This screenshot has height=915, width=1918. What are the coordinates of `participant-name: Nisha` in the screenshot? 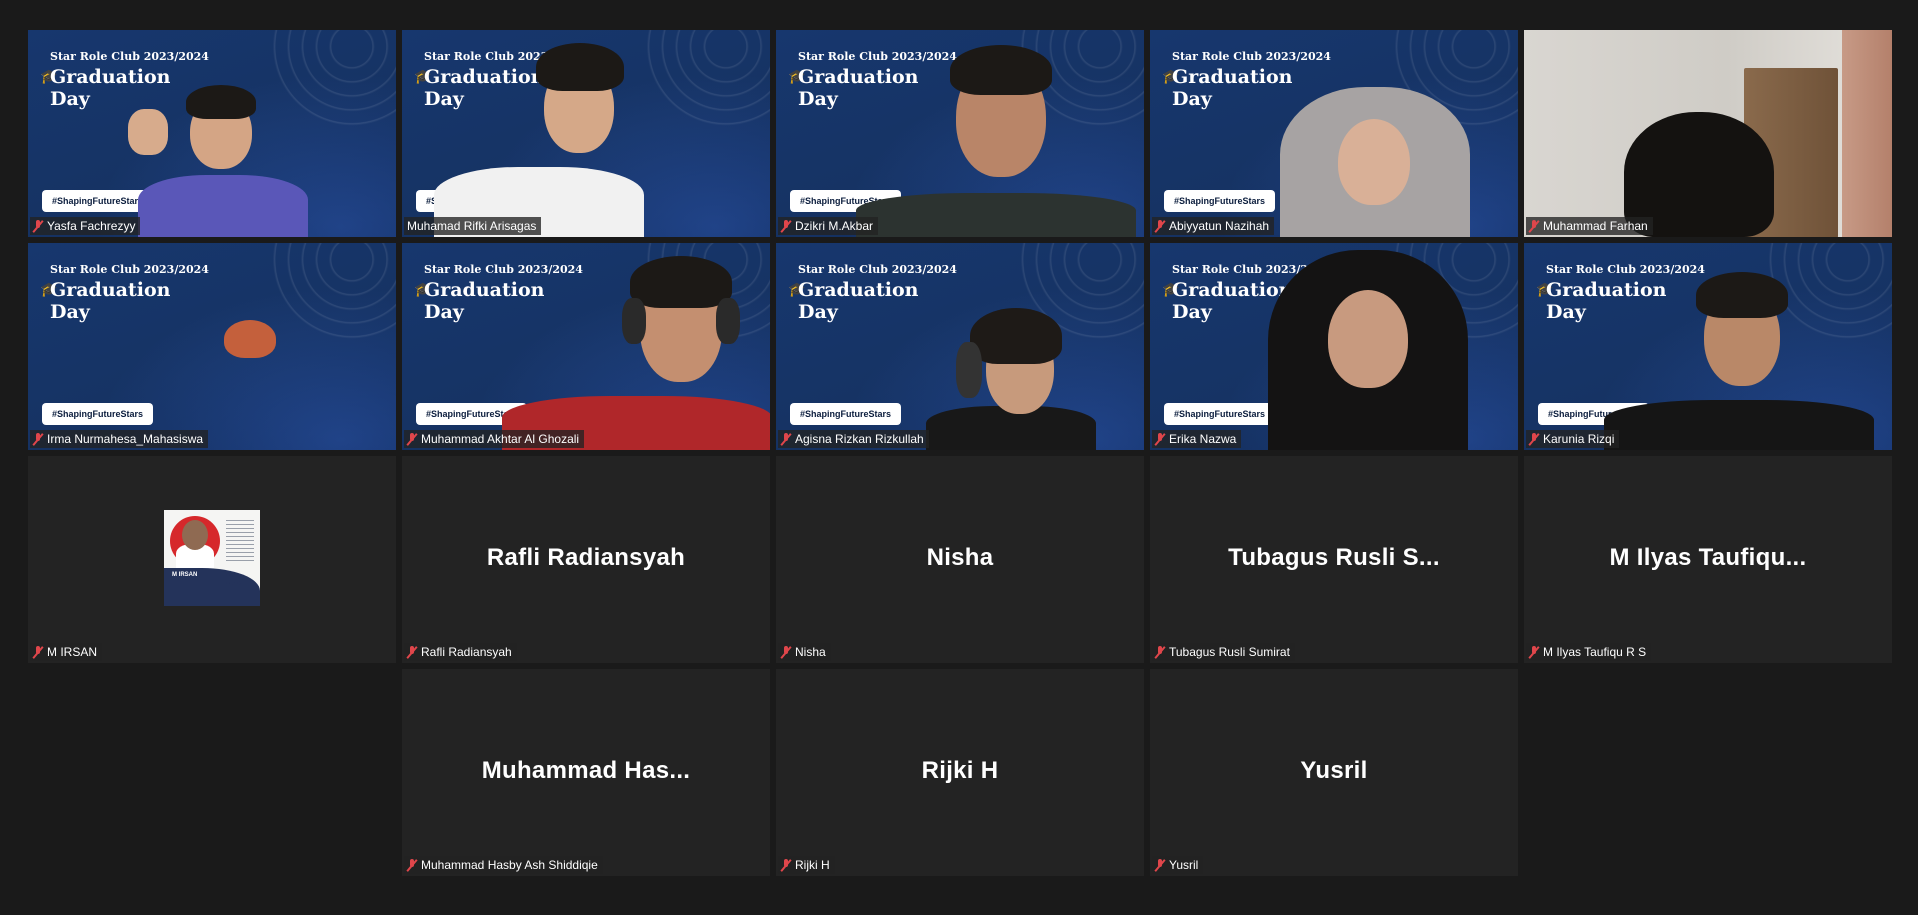 It's located at (810, 652).